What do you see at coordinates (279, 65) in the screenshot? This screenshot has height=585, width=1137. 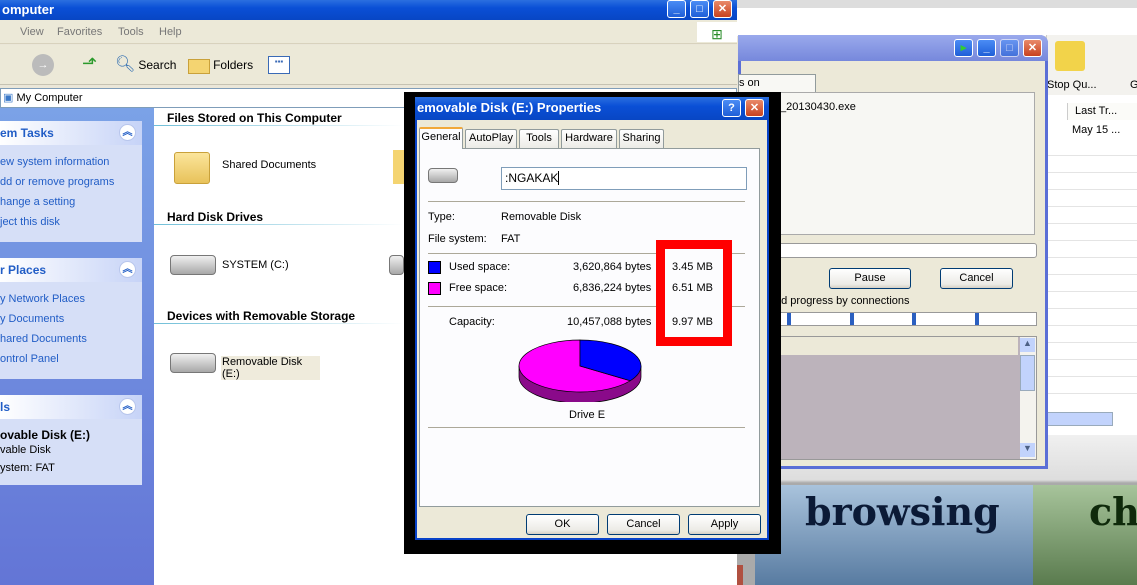 I see `views-icon: ▪▪▪` at bounding box center [279, 65].